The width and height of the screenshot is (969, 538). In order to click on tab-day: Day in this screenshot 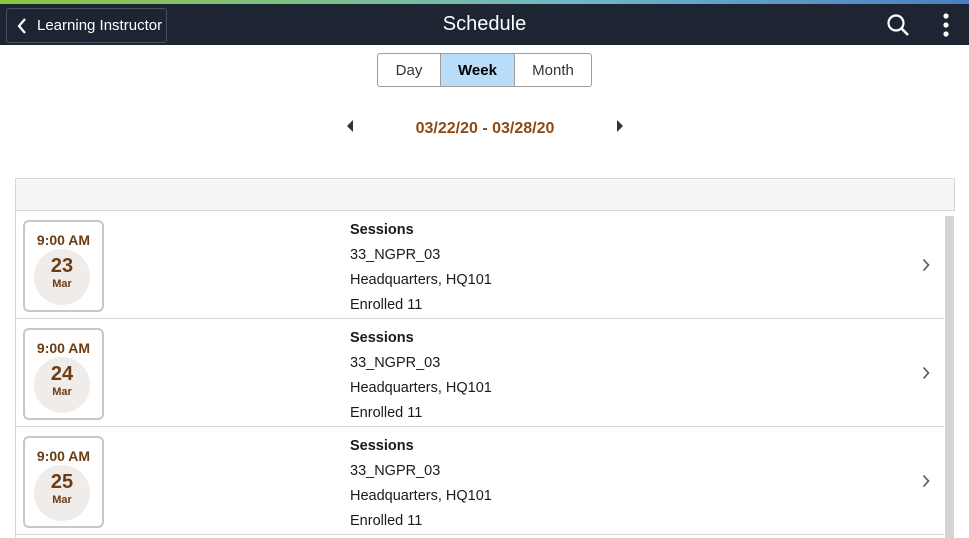, I will do `click(409, 70)`.